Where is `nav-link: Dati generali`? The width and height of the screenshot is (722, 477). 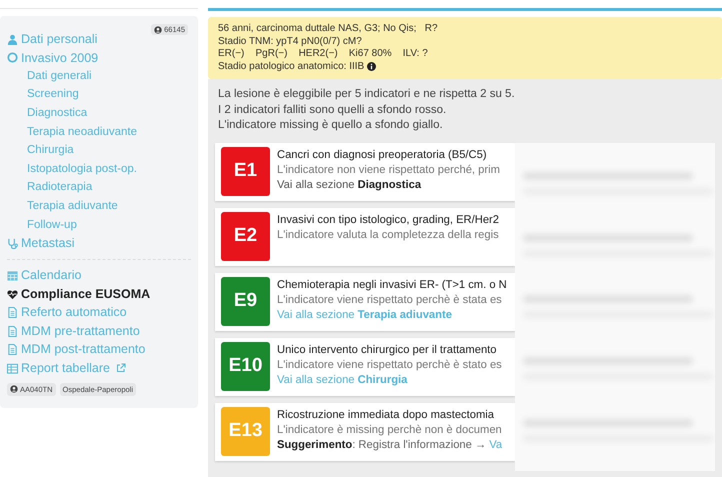
nav-link: Dati generali is located at coordinates (99, 76).